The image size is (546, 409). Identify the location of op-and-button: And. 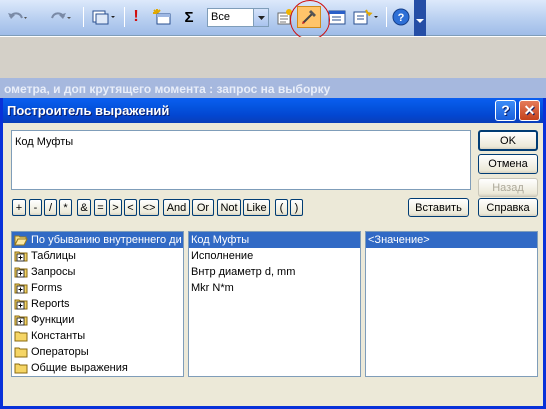
(176, 207).